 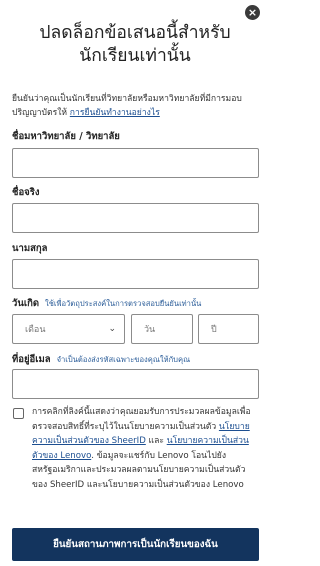 I want to click on university-label: ชื่อมหาวิทยาลัย / วิทยาลัย, so click(x=66, y=136).